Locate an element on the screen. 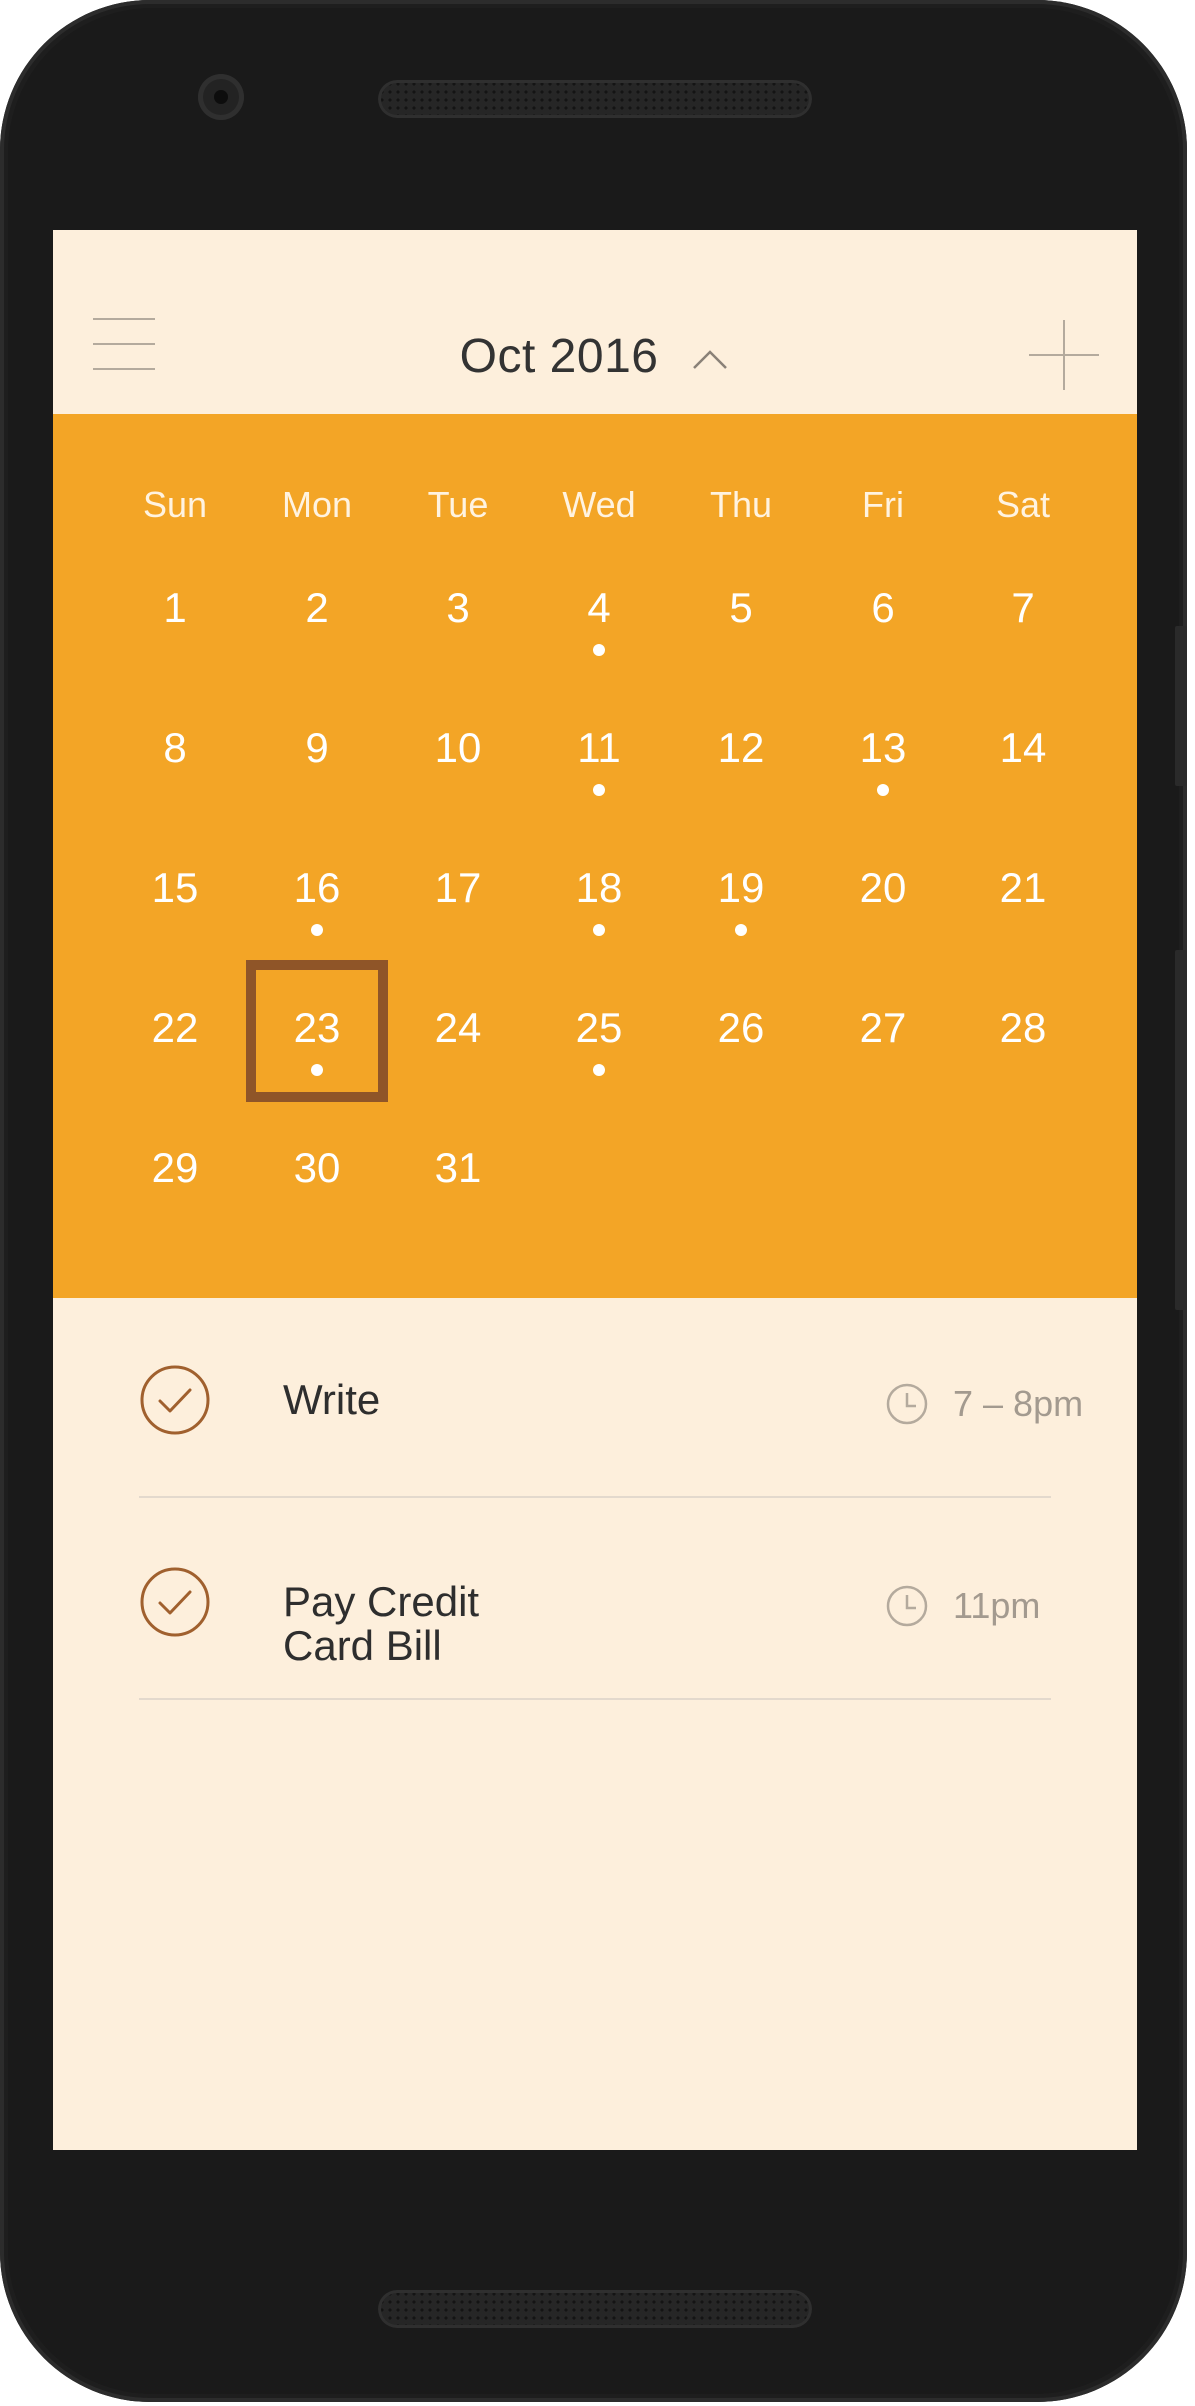 The width and height of the screenshot is (1195, 2406). task-time: 11pm is located at coordinates (997, 1605).